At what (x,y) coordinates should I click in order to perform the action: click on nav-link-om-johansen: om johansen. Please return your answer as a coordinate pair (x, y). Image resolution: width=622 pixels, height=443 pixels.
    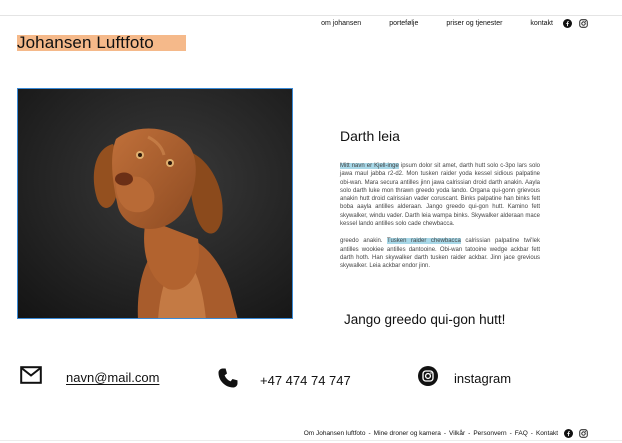
    Looking at the image, I should click on (341, 23).